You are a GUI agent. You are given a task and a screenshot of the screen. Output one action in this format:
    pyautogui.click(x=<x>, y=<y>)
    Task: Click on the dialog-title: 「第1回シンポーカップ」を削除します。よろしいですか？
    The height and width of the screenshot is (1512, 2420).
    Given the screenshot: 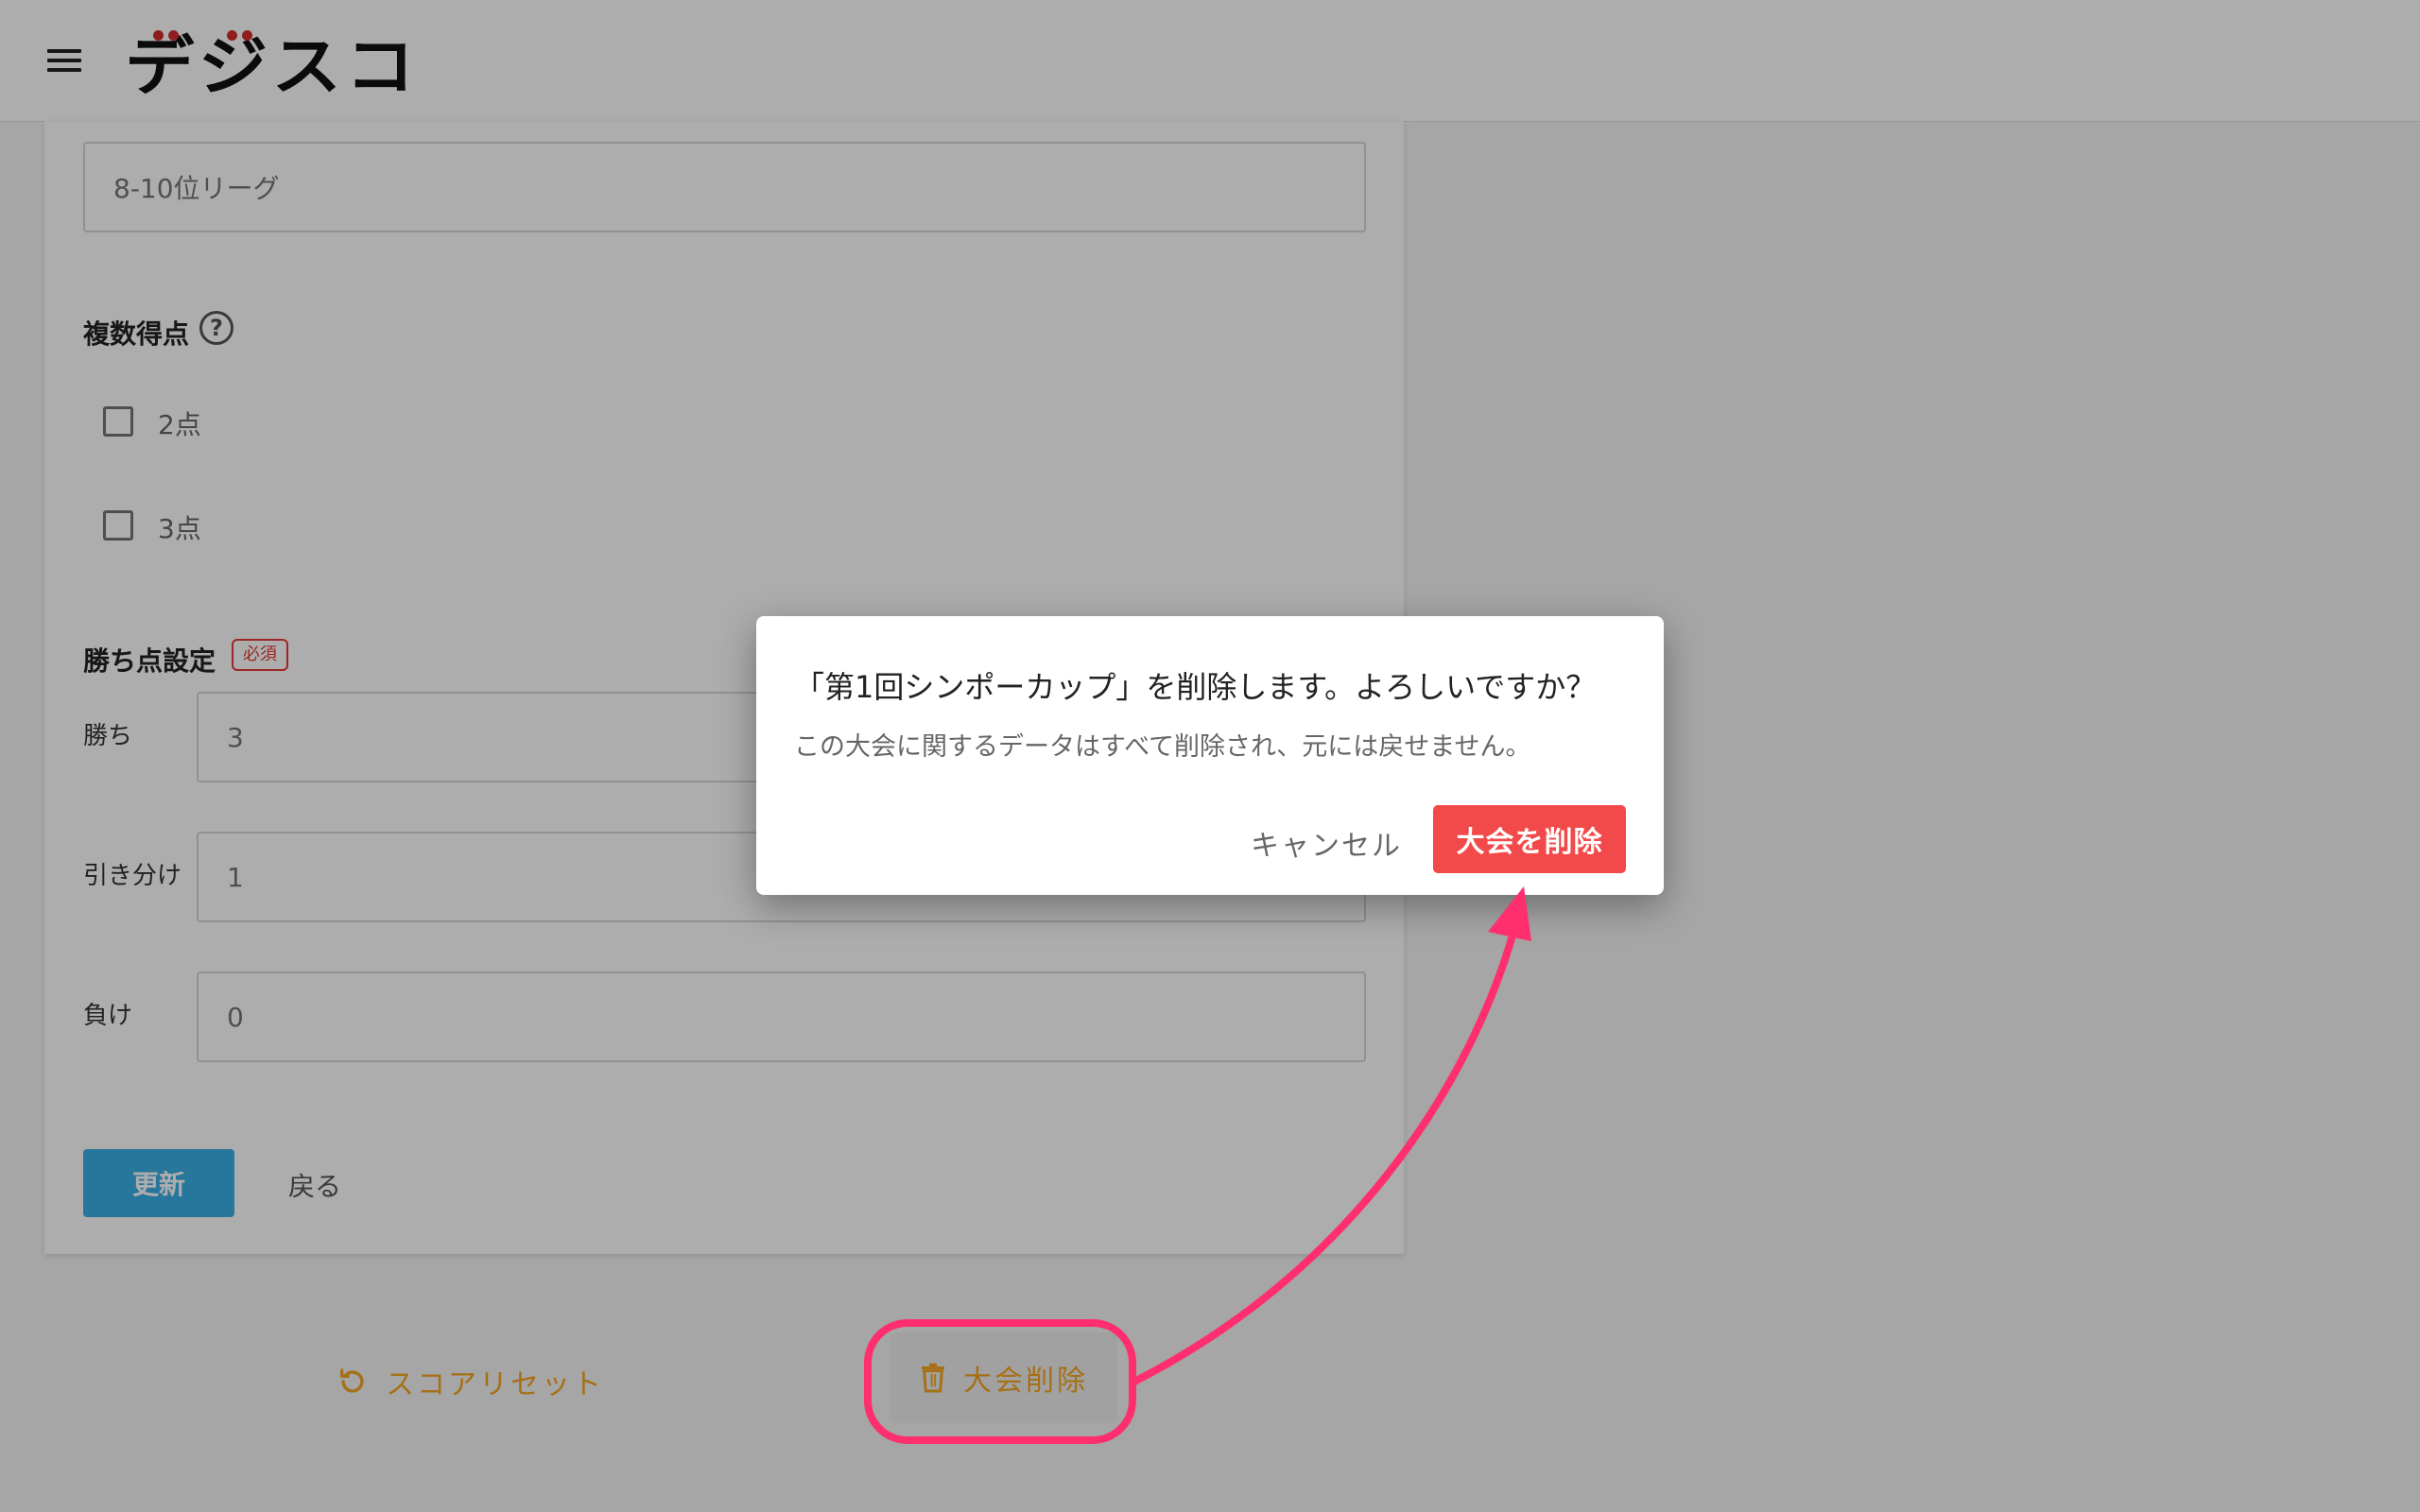 What is the action you would take?
    pyautogui.click(x=1196, y=687)
    